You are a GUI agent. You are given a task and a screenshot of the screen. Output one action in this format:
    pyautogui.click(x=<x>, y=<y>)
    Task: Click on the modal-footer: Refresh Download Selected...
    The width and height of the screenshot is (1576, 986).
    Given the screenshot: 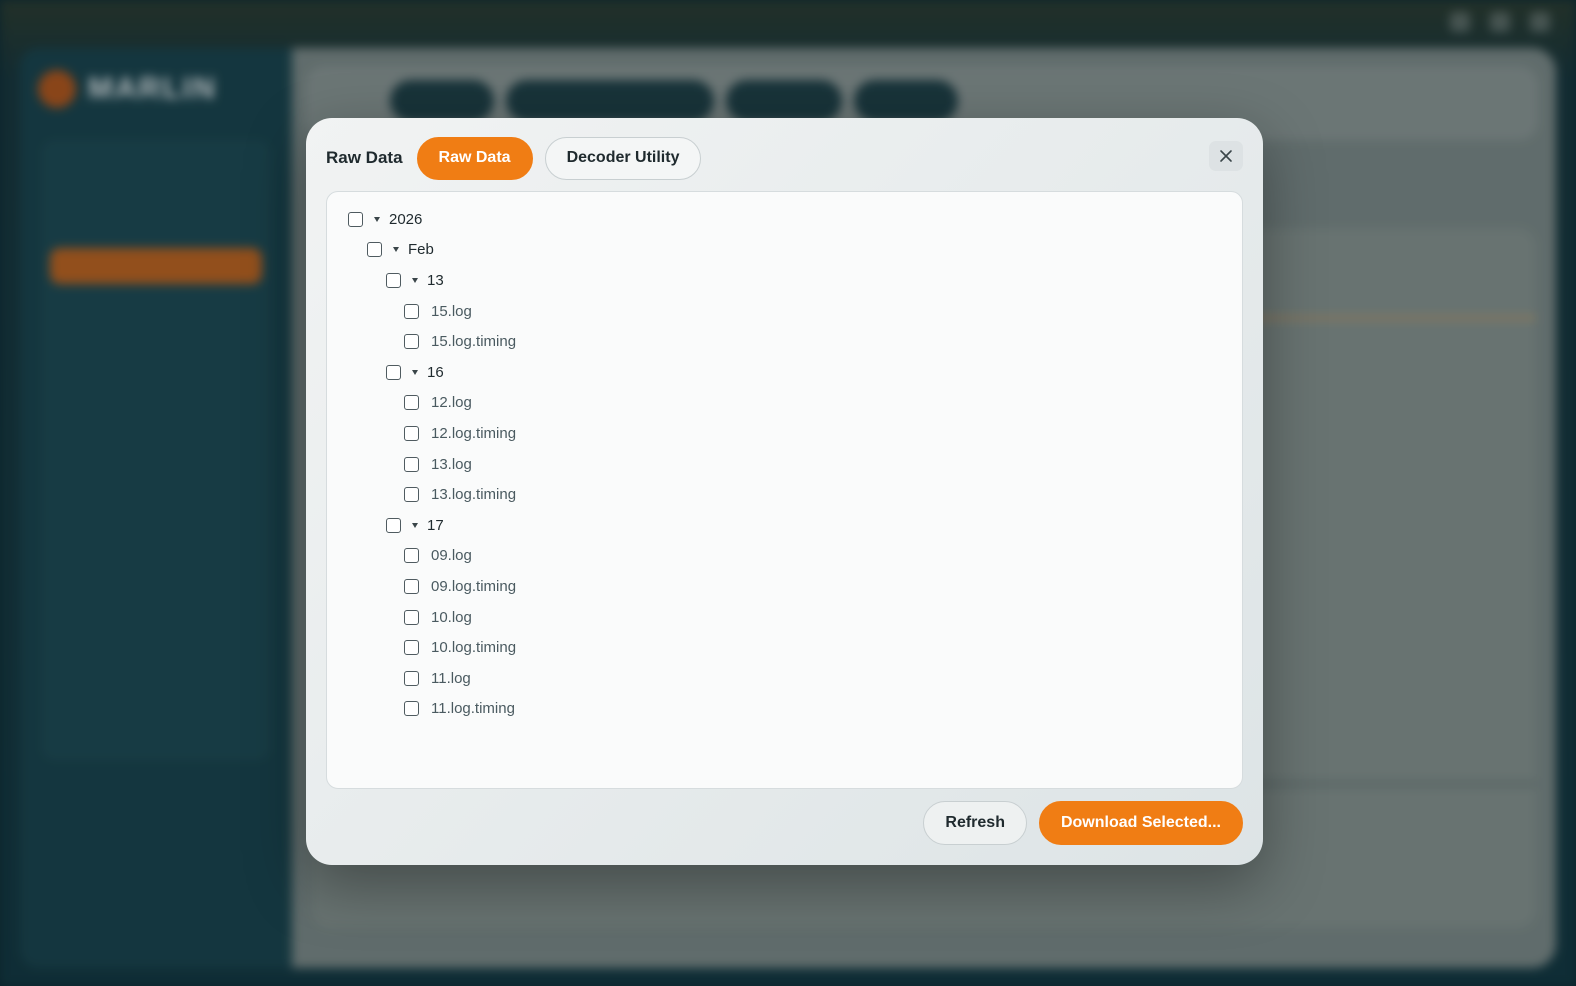 What is the action you would take?
    pyautogui.click(x=1083, y=823)
    